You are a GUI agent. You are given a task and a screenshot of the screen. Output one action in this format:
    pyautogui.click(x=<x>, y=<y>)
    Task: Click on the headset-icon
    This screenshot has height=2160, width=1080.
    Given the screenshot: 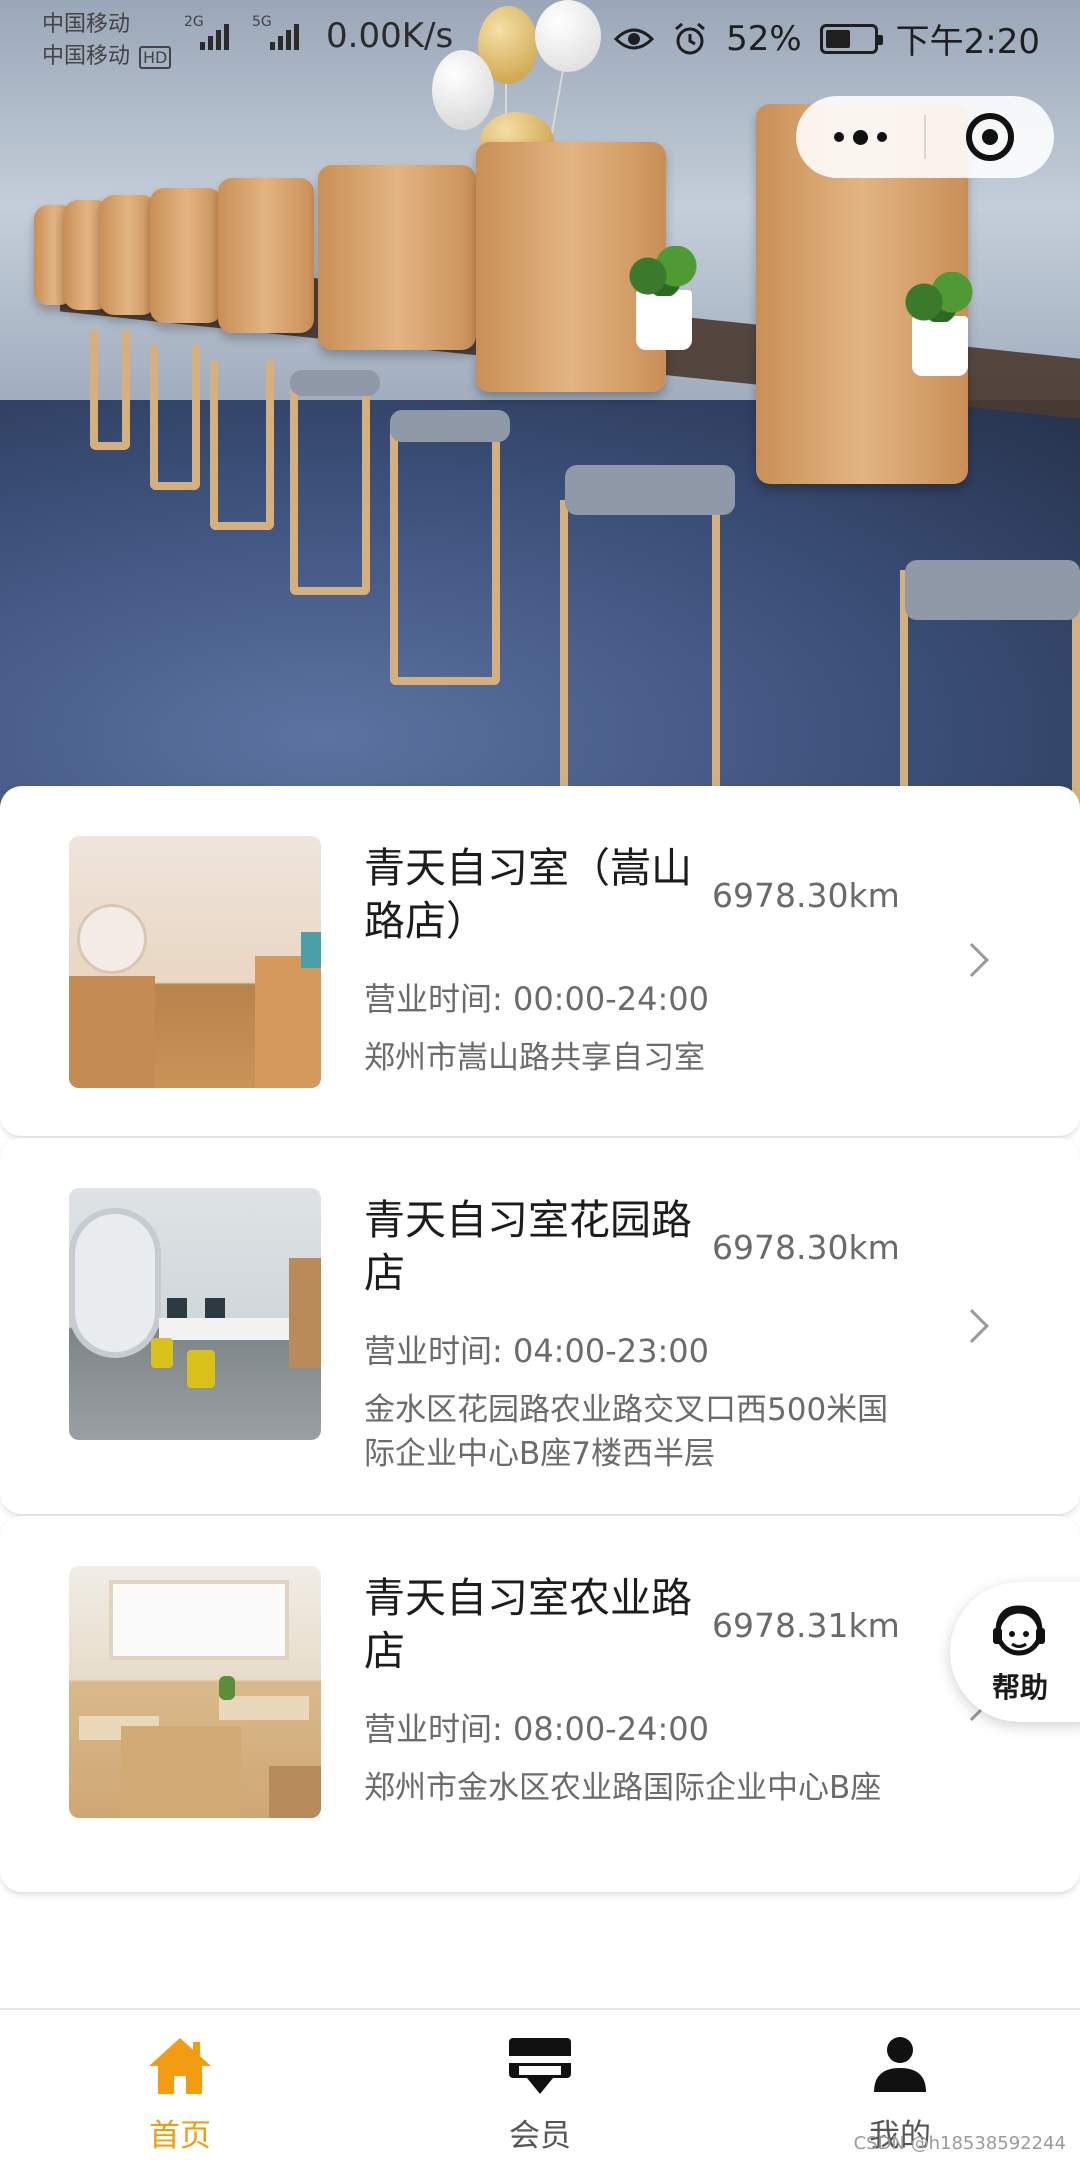 What is the action you would take?
    pyautogui.click(x=1019, y=1630)
    